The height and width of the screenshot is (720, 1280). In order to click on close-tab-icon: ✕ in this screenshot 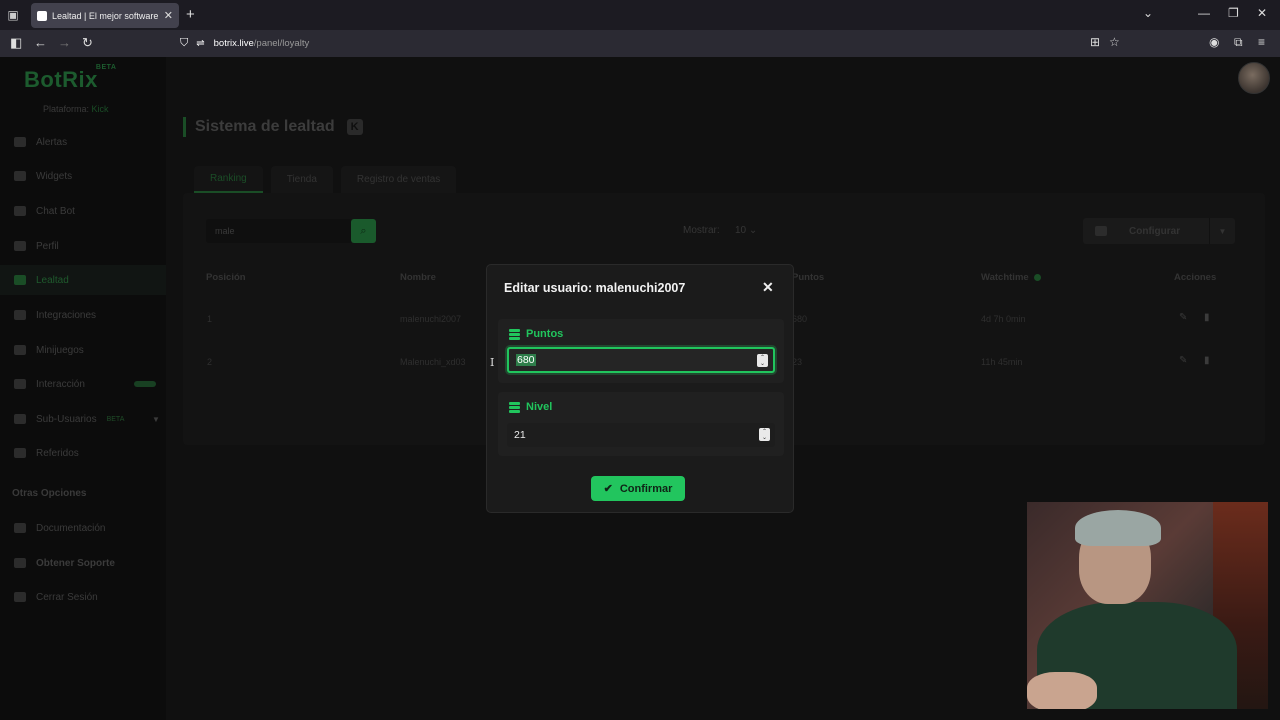, I will do `click(168, 15)`.